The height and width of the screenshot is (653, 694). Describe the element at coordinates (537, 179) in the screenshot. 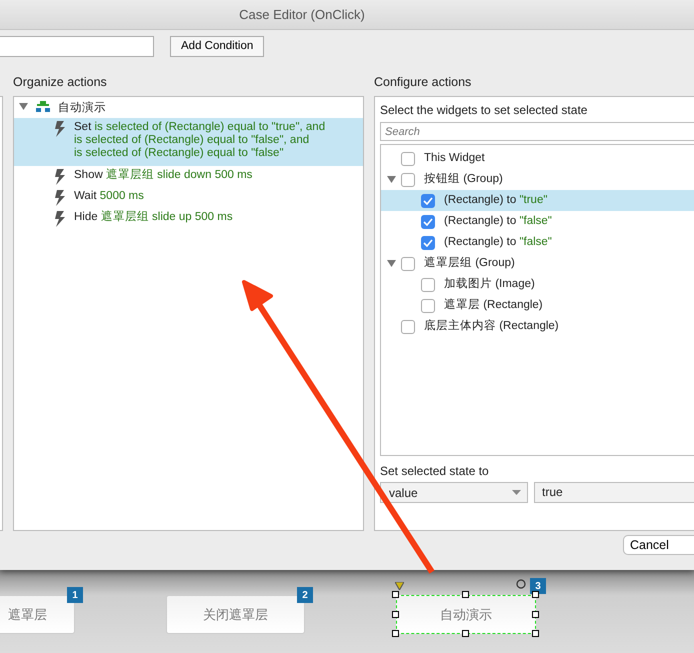

I see `widget-row: 按钮组 (Group)` at that location.